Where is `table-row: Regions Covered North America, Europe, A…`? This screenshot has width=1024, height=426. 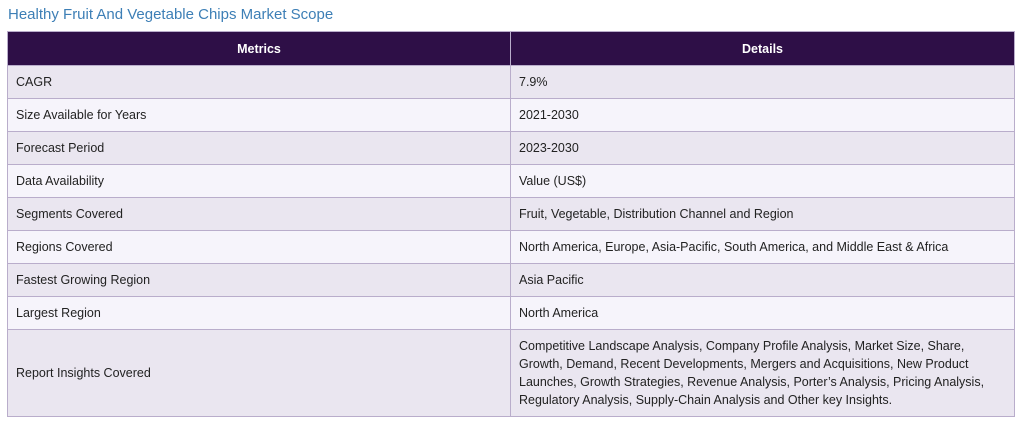
table-row: Regions Covered North America, Europe, A… is located at coordinates (511, 247).